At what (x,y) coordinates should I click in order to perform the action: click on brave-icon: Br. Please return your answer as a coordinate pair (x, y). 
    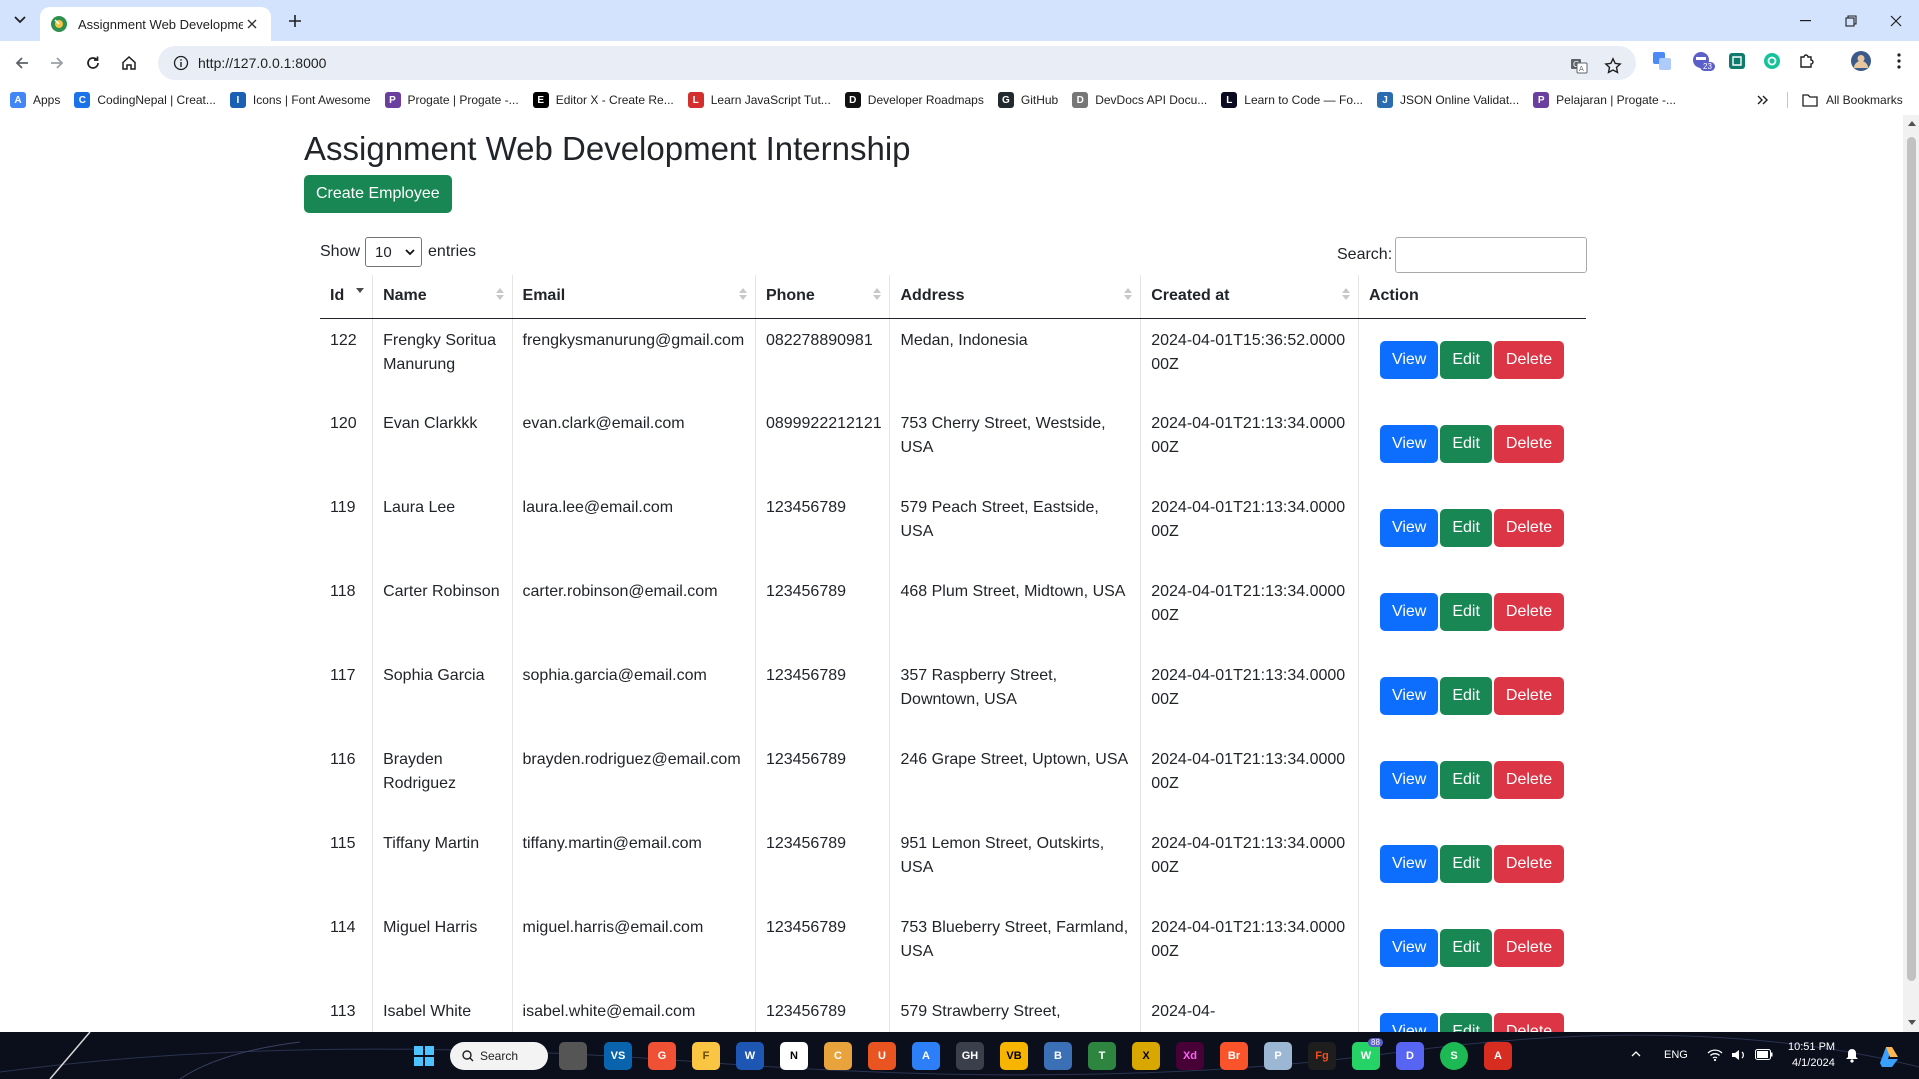
    Looking at the image, I should click on (1234, 1056).